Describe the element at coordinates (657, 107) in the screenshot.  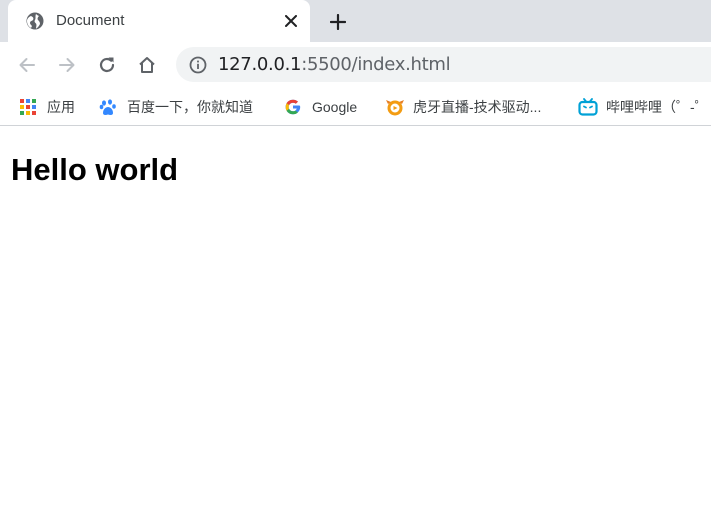
I see `bookmark-label: 哔哩哔哩（゜-゜` at that location.